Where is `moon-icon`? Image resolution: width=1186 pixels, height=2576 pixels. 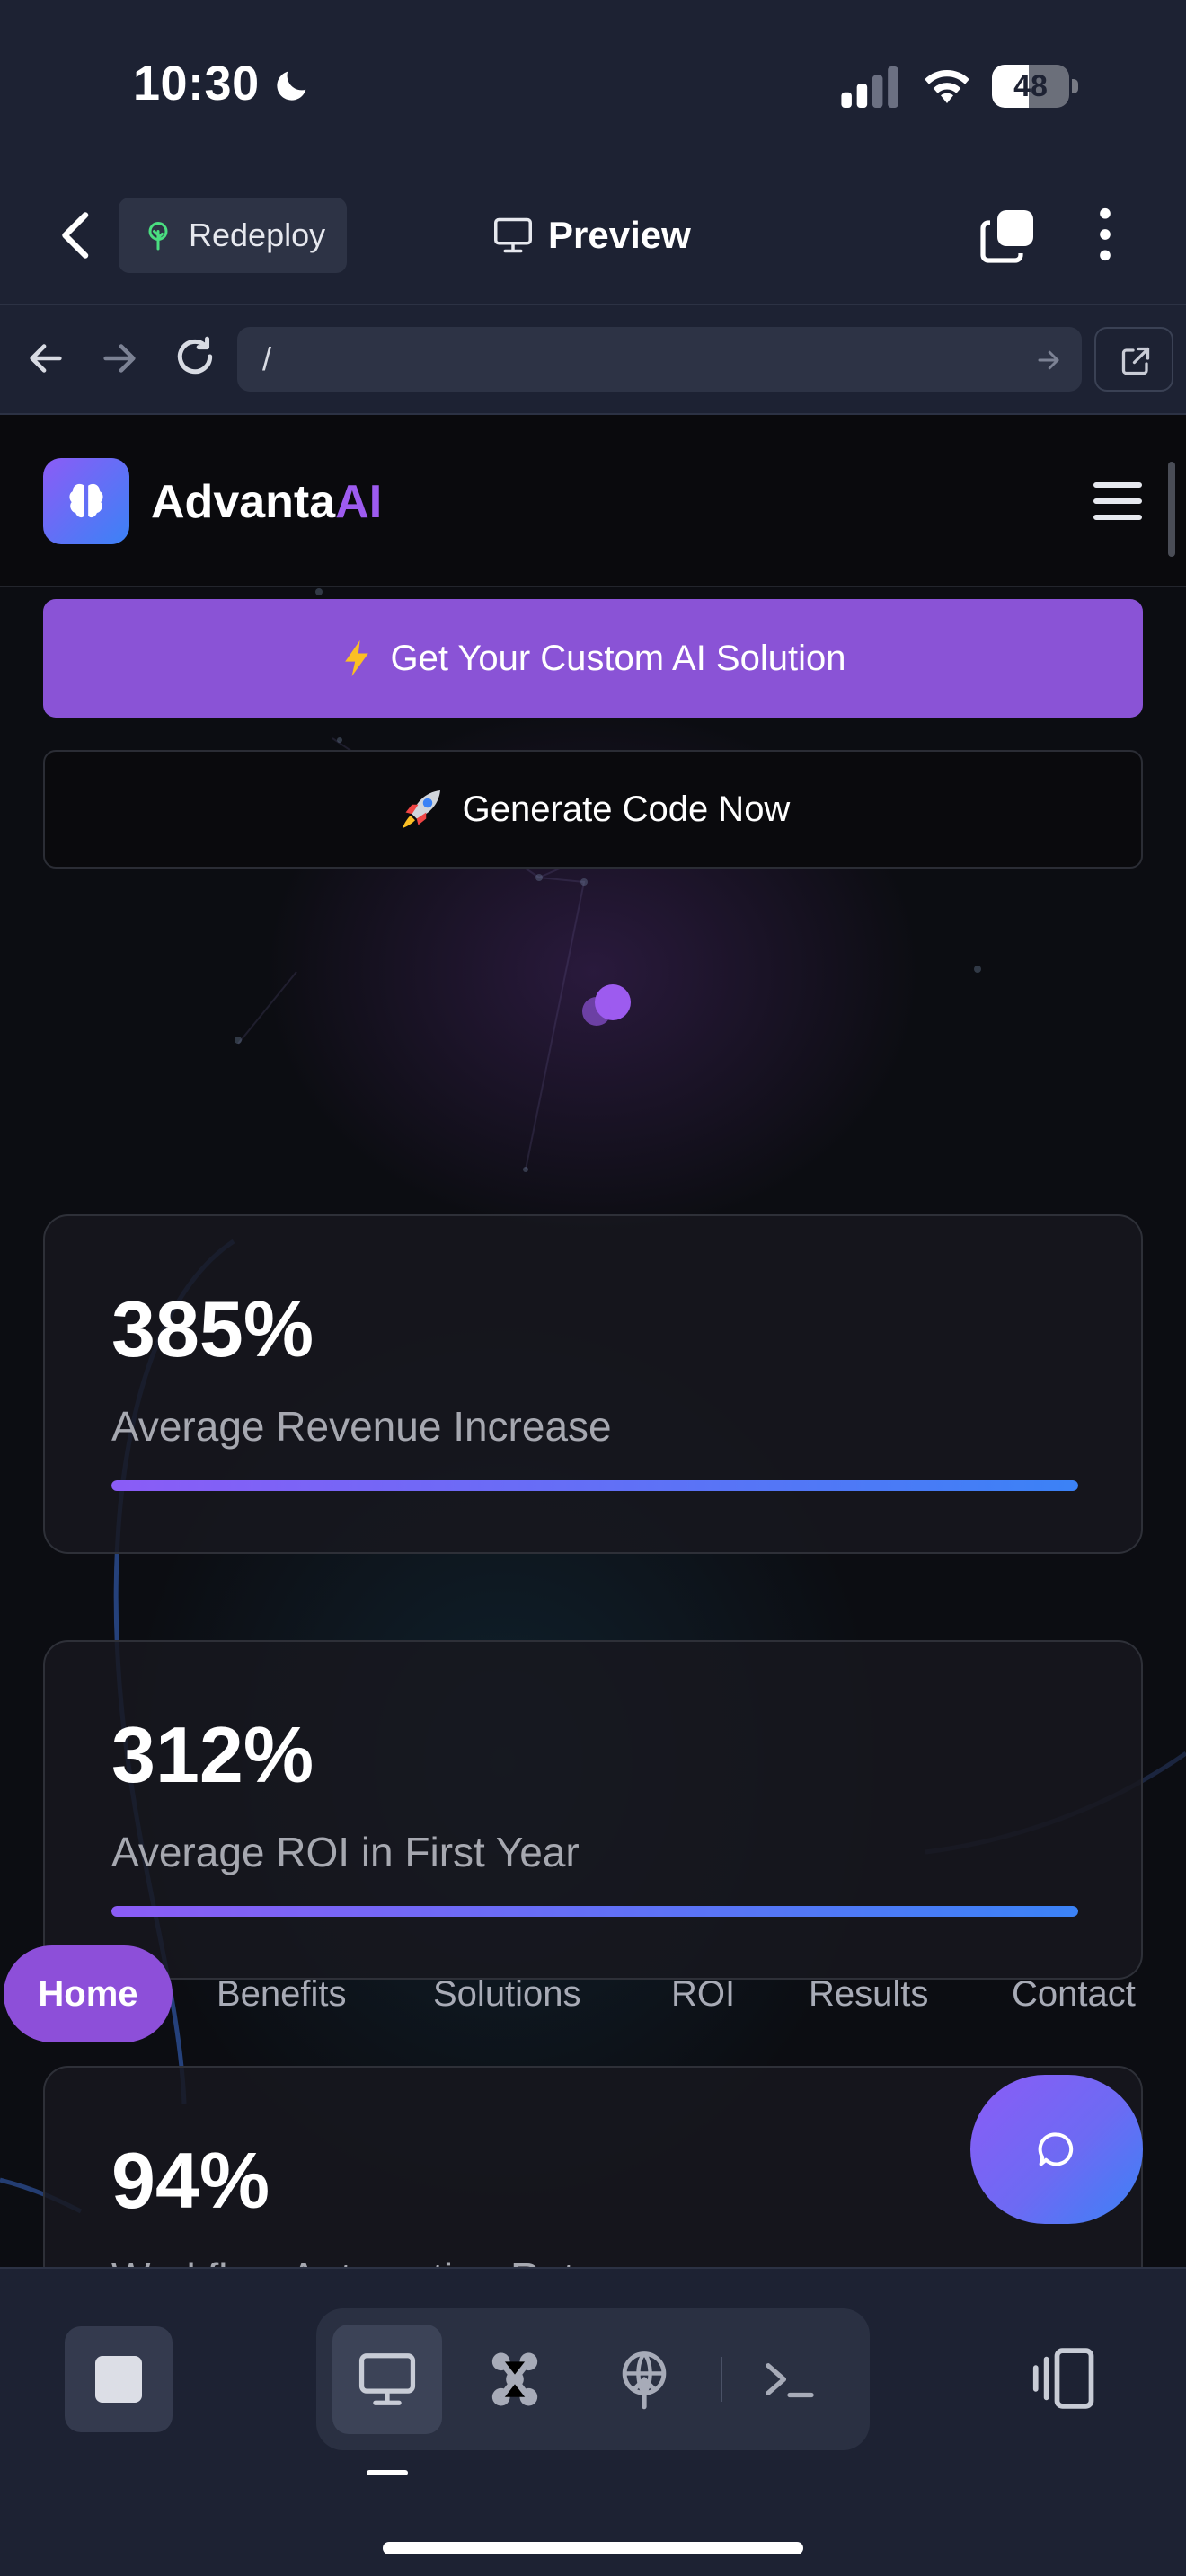 moon-icon is located at coordinates (291, 86).